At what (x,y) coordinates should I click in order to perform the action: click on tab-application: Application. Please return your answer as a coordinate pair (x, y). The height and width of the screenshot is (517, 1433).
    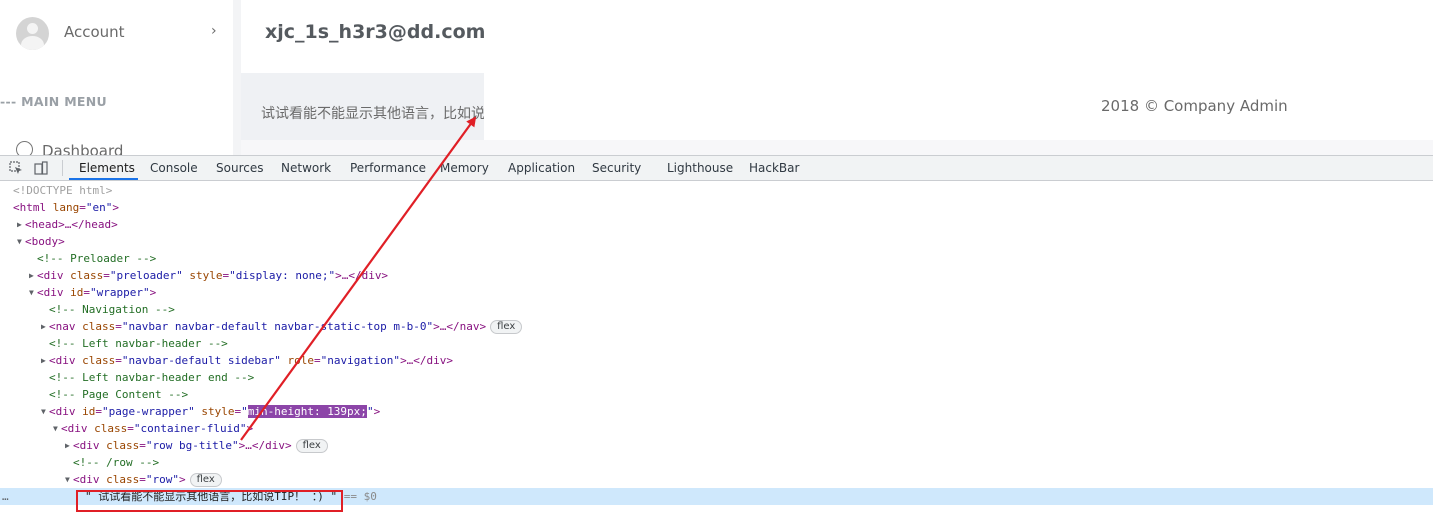
    Looking at the image, I should click on (541, 168).